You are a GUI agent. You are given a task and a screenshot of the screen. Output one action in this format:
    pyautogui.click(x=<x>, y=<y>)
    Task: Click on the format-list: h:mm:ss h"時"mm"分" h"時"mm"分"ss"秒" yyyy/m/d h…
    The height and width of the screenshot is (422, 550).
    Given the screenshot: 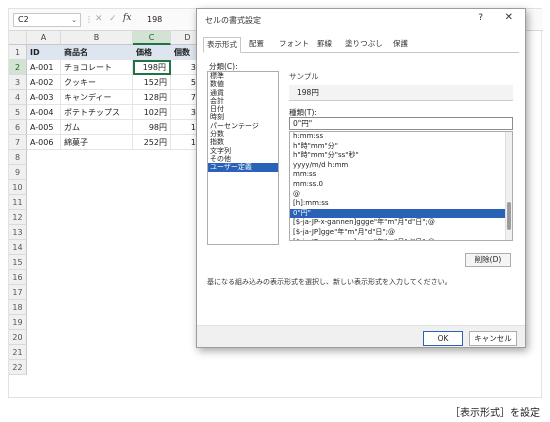 What is the action you would take?
    pyautogui.click(x=401, y=186)
    